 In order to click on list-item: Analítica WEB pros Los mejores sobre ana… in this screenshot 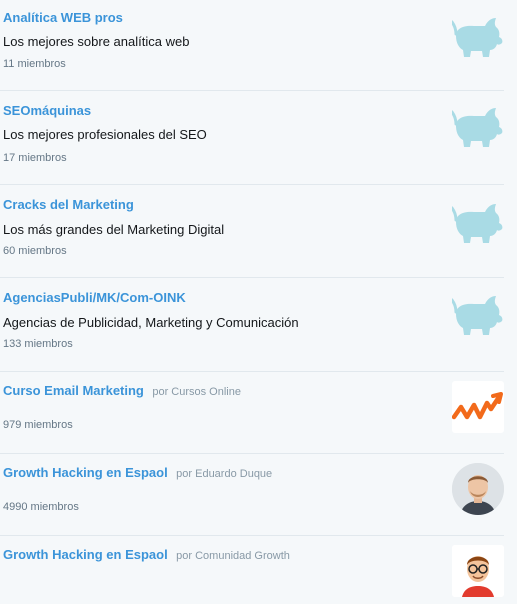, I will do `click(252, 45)`.